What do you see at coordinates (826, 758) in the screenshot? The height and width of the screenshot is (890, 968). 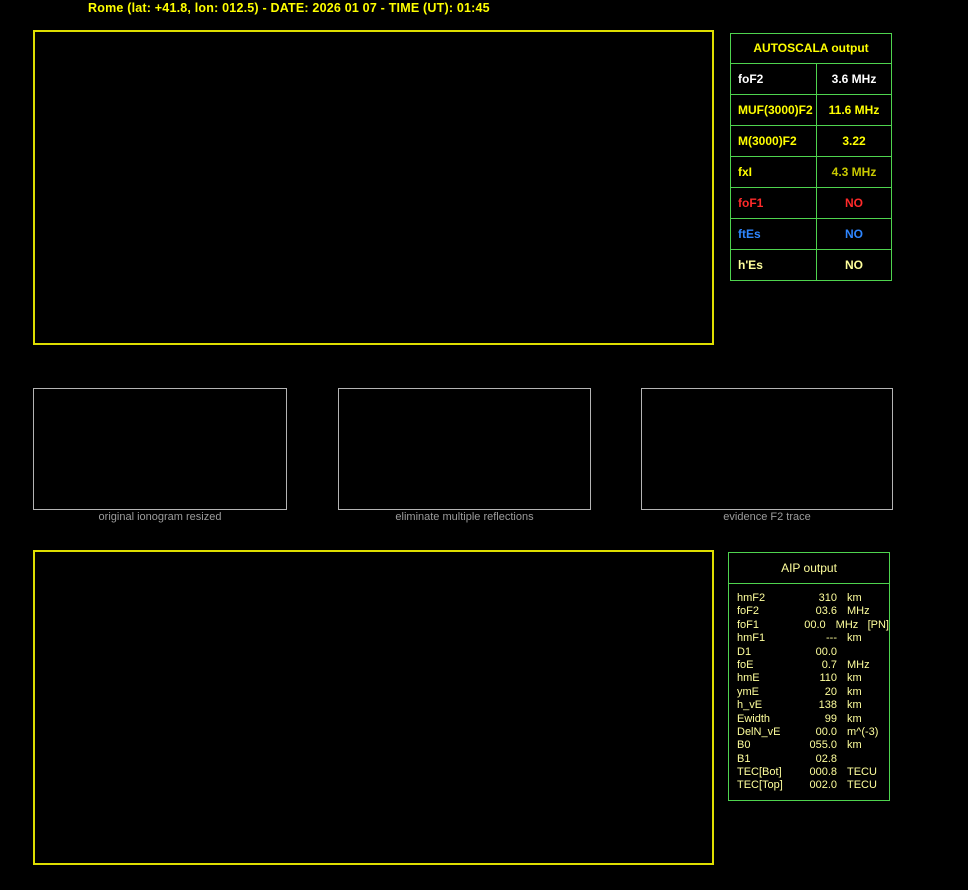 I see `aip-value: 02.8` at bounding box center [826, 758].